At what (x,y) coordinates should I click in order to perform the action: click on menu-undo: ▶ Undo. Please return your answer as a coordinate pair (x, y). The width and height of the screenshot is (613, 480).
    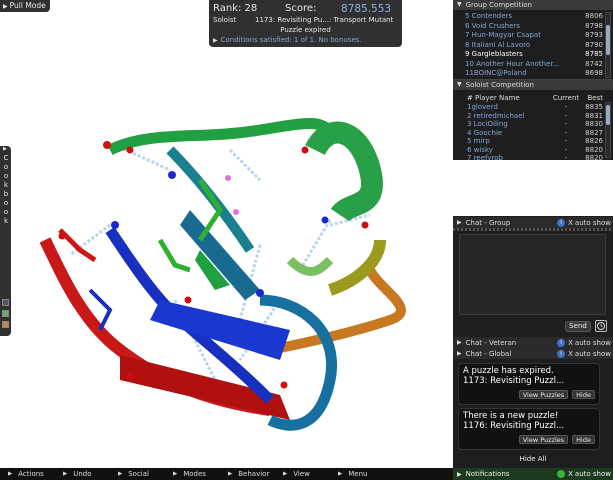
    Looking at the image, I should click on (86, 474).